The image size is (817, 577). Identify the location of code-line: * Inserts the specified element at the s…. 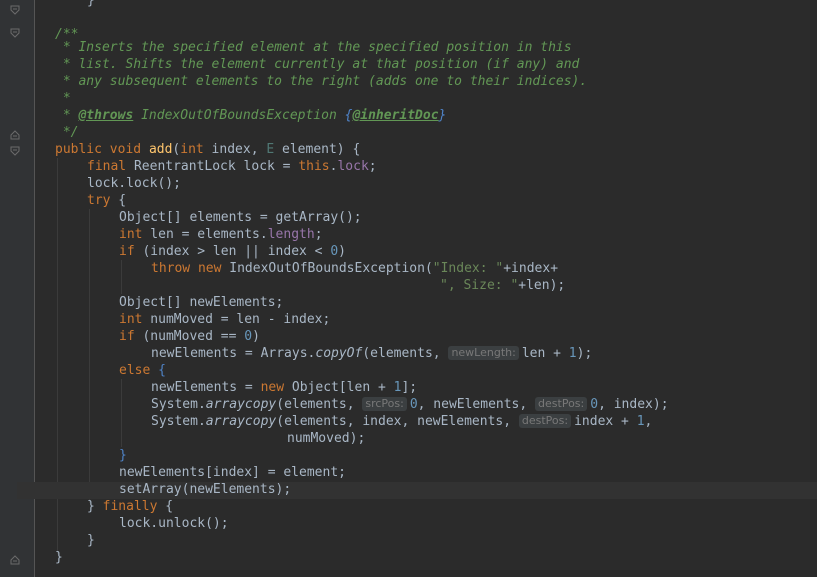
(313, 47).